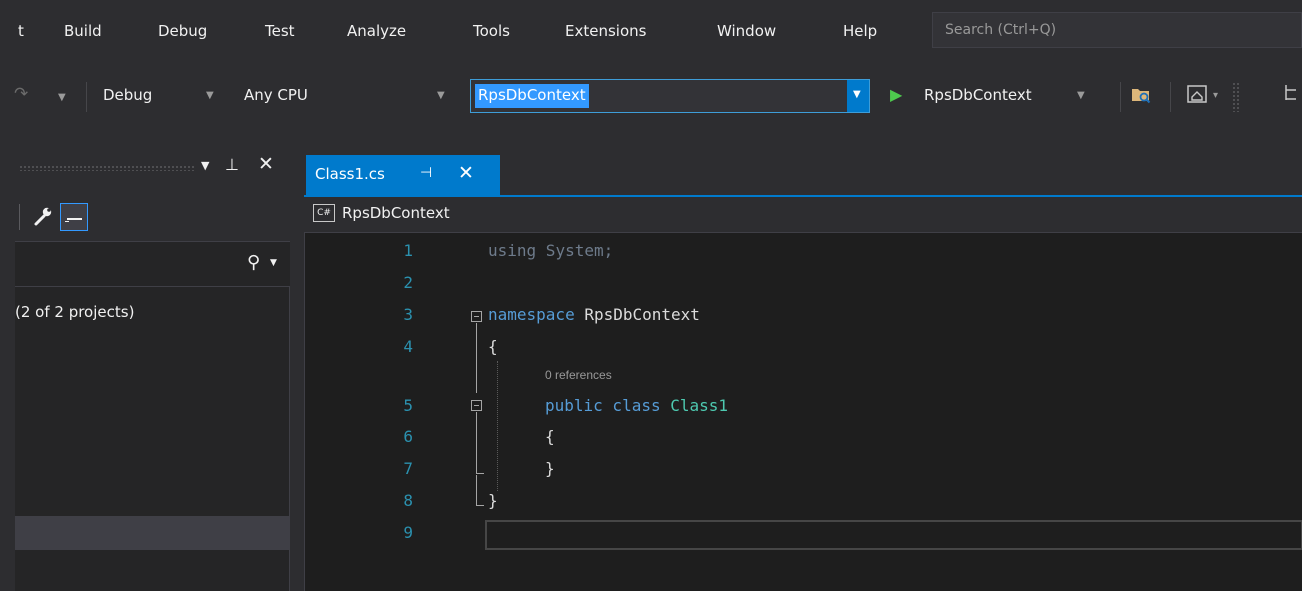 This screenshot has width=1302, height=591. What do you see at coordinates (493, 346) in the screenshot?
I see `code-line-4: {` at bounding box center [493, 346].